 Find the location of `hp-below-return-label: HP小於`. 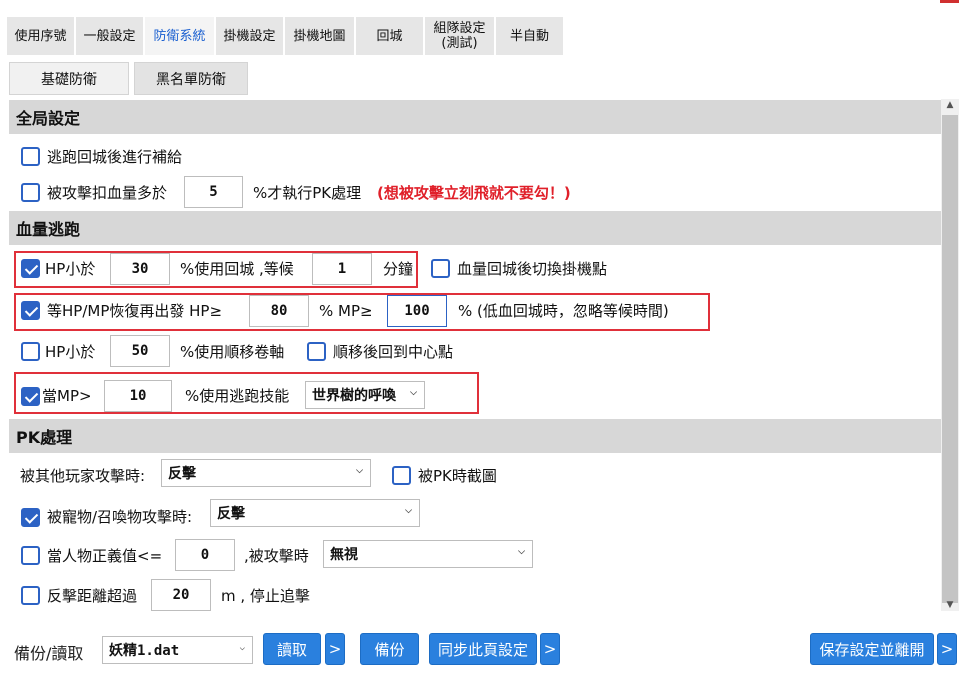

hp-below-return-label: HP小於 is located at coordinates (70, 269).